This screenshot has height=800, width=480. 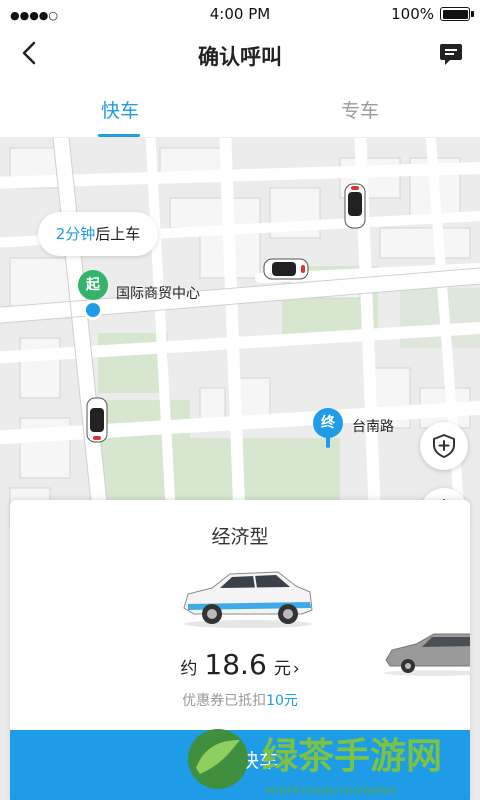 I want to click on eta-suffix: 后上车, so click(x=118, y=234).